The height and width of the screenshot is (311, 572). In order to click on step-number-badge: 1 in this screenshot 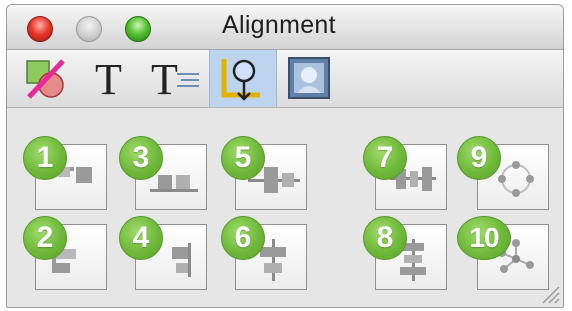, I will do `click(45, 158)`.